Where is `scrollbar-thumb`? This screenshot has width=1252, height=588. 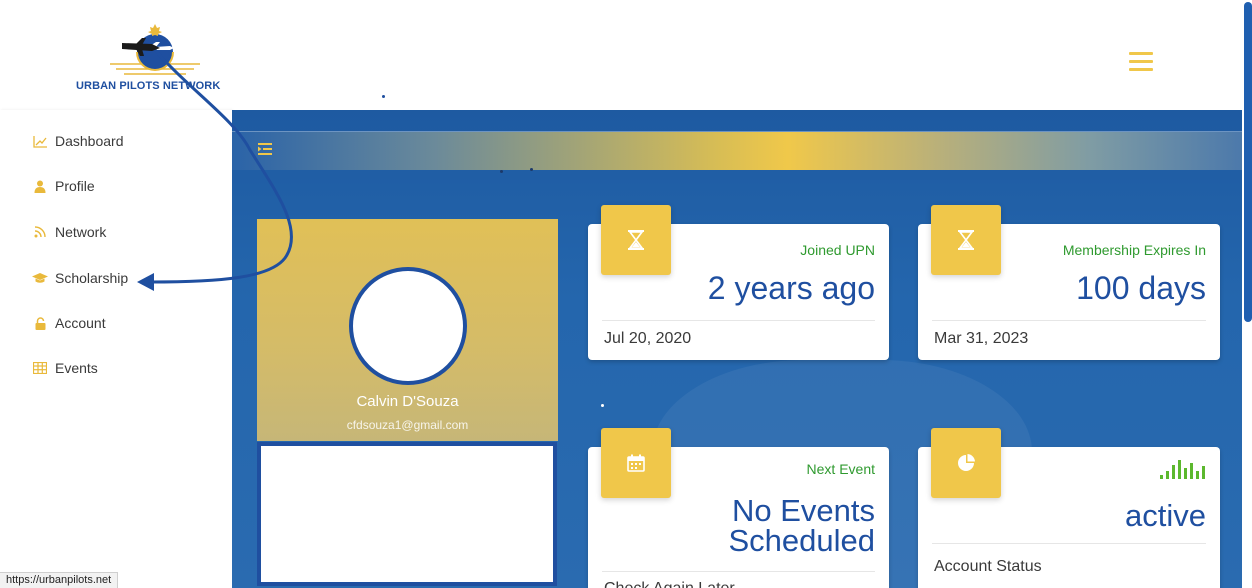 scrollbar-thumb is located at coordinates (1248, 162).